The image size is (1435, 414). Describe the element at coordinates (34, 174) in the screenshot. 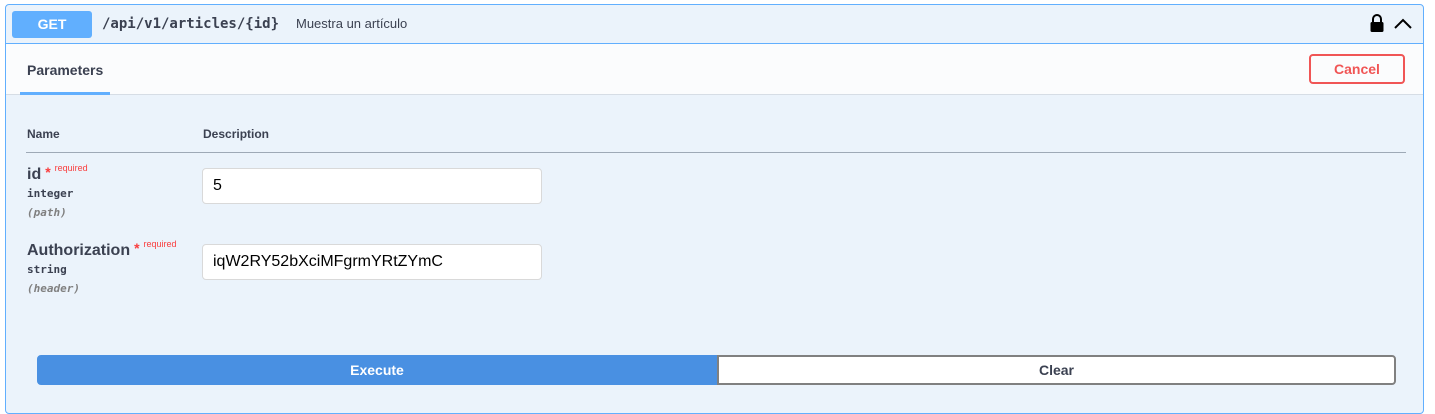

I see `param-name-id-label: id` at that location.